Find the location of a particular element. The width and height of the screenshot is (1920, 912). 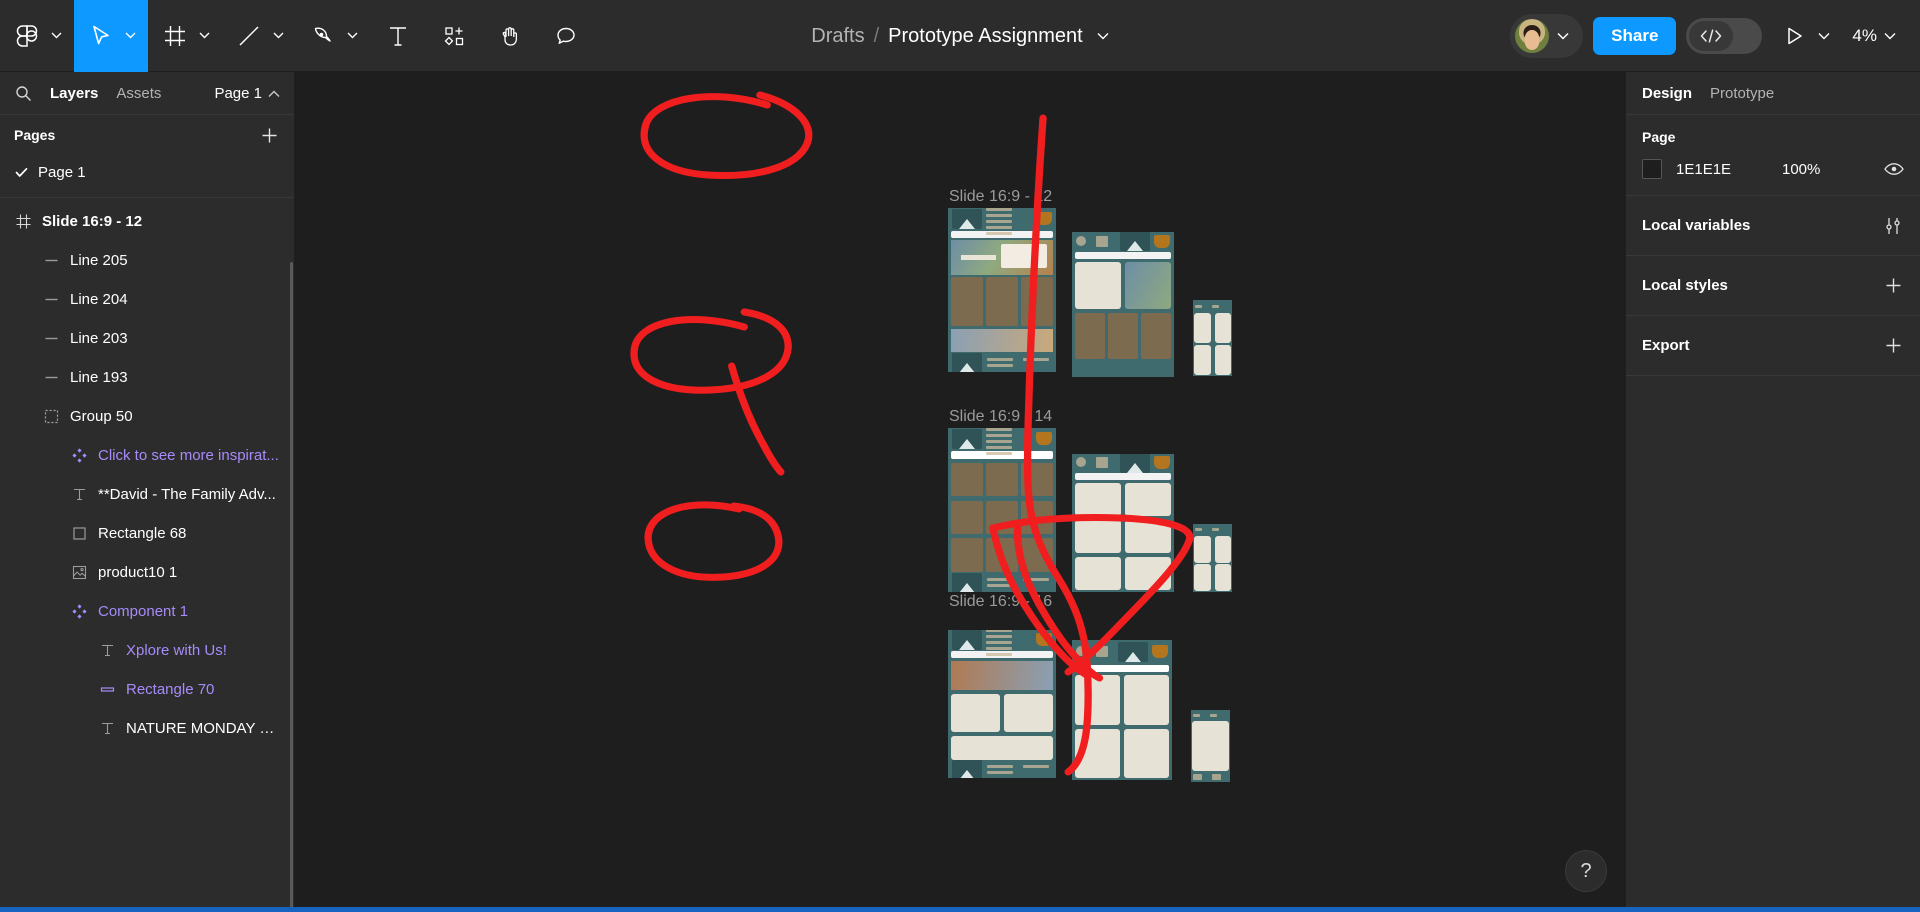

layer-row: Component 1 is located at coordinates (147, 611).